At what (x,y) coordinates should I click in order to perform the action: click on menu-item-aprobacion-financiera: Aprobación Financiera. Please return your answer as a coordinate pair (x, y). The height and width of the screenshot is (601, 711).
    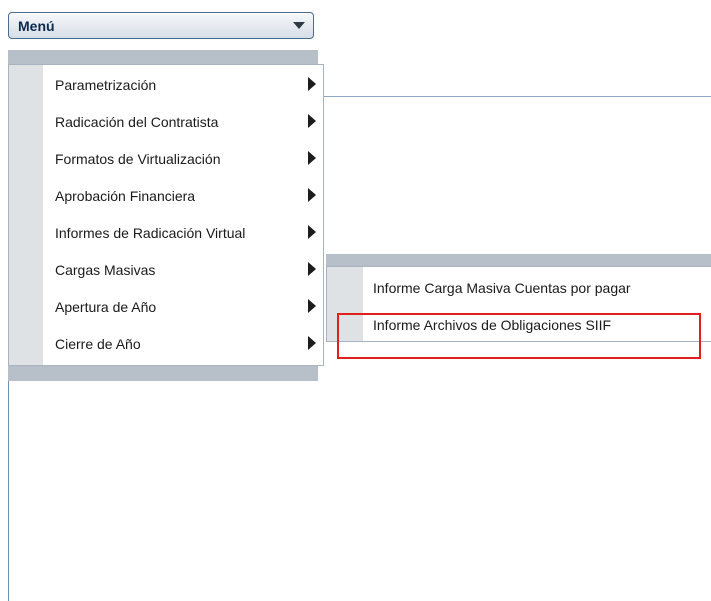
    Looking at the image, I should click on (166, 196).